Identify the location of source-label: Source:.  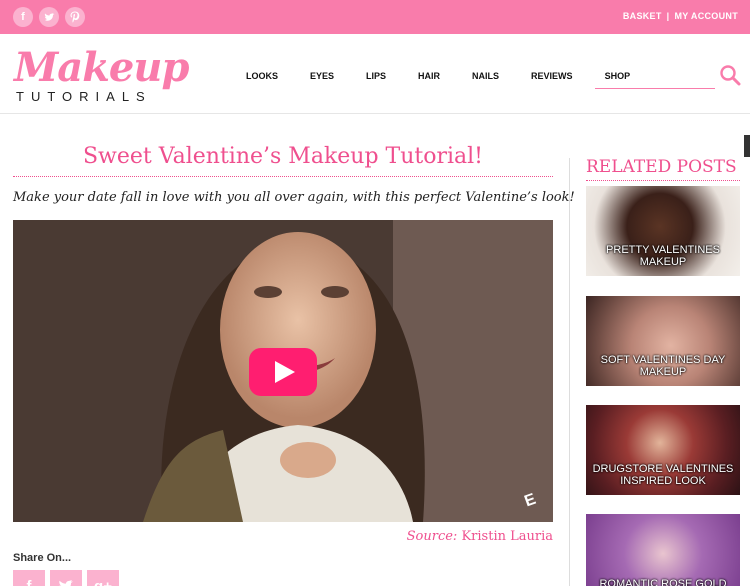
(432, 536).